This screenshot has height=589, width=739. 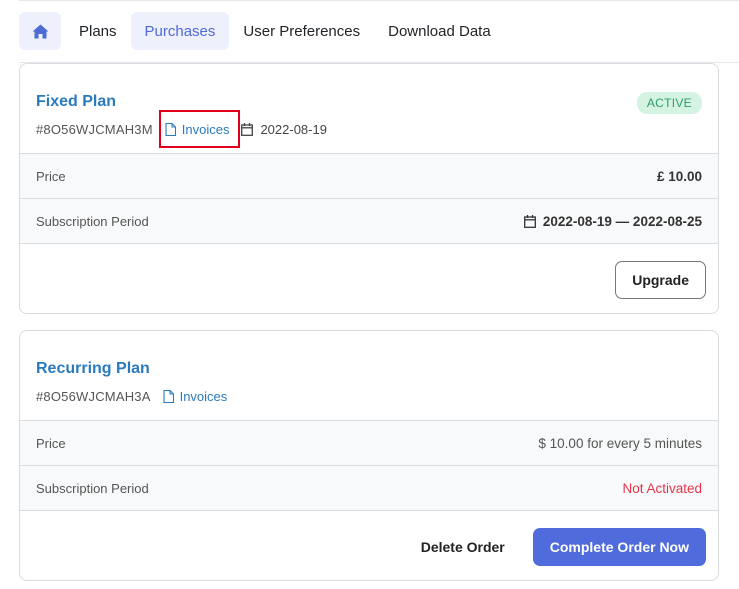 I want to click on order-id: #8O56WJCMAH3M, so click(x=94, y=129).